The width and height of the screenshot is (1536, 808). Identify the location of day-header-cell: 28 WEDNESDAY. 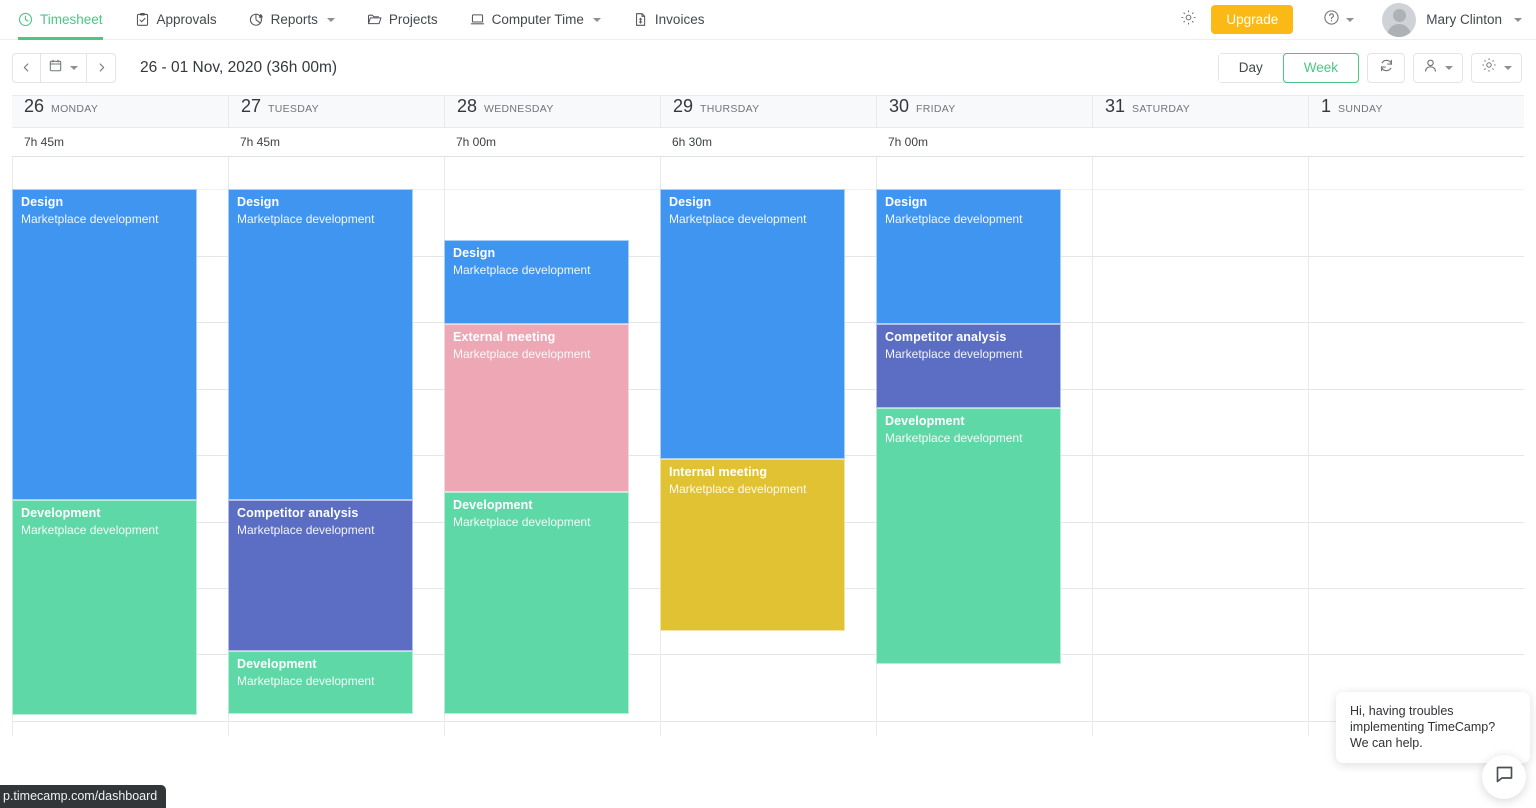
(552, 111).